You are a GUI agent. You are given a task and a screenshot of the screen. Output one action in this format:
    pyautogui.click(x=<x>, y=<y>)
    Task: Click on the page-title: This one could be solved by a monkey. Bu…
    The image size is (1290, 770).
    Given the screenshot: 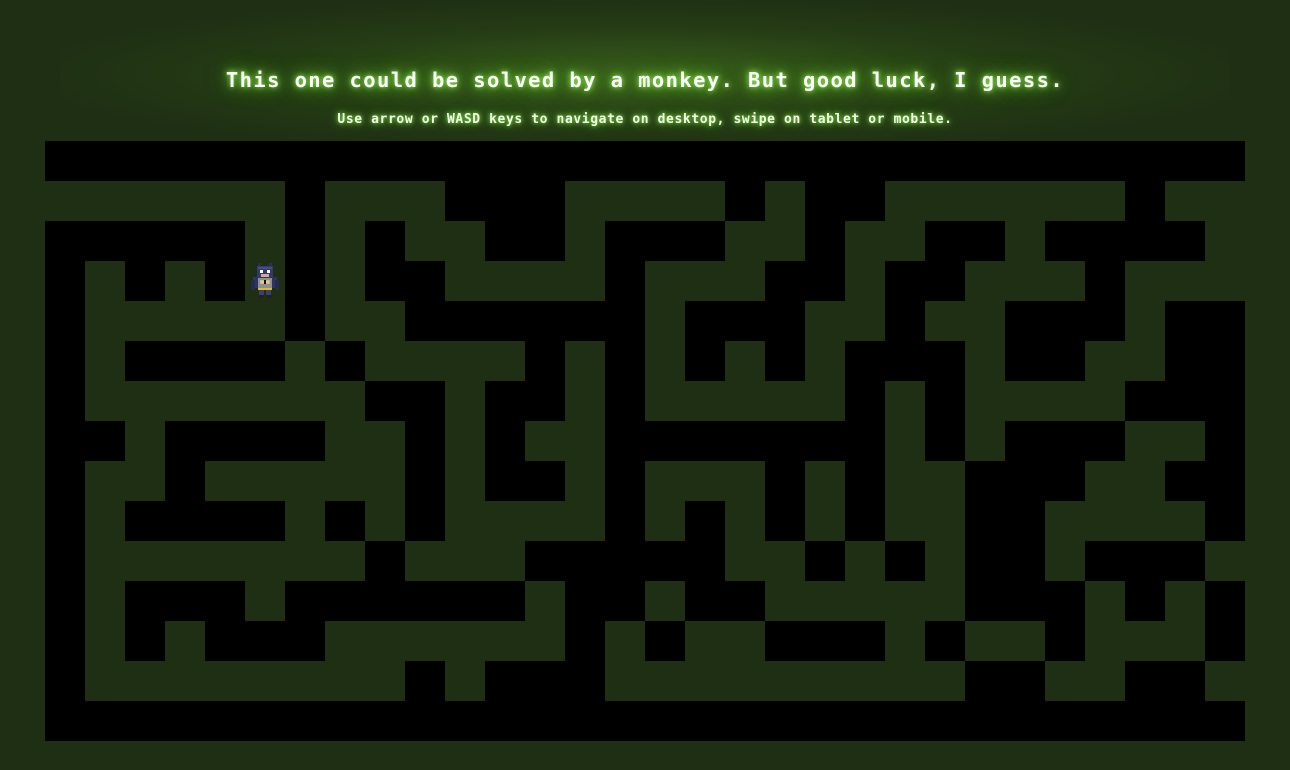 What is the action you would take?
    pyautogui.click(x=645, y=80)
    